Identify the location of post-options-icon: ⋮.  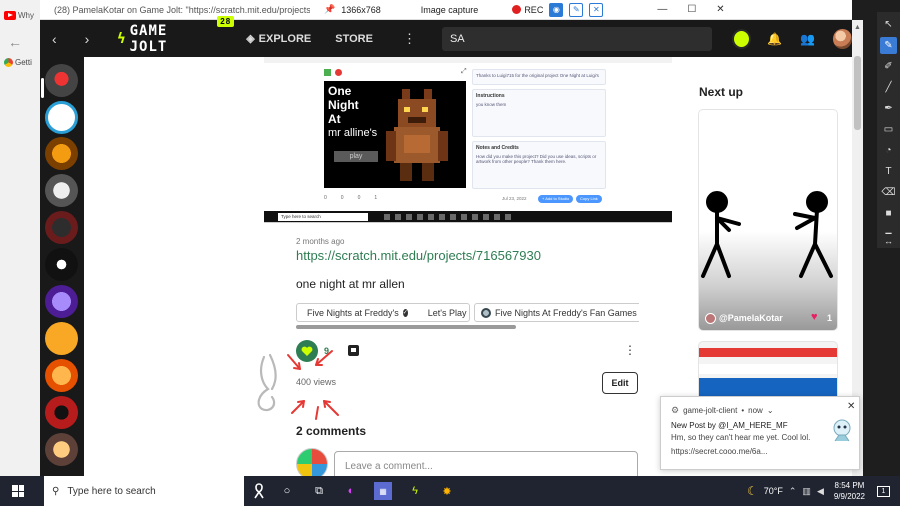
(630, 350).